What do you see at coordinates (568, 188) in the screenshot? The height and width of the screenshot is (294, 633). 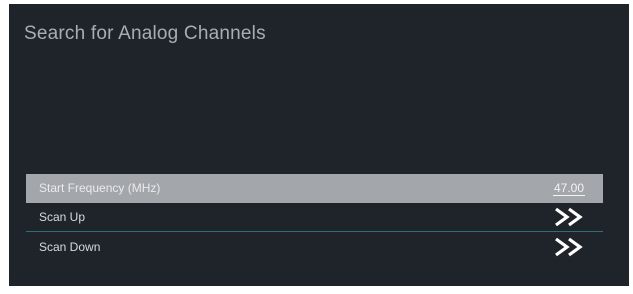 I see `start-frequency-value: 47.00` at bounding box center [568, 188].